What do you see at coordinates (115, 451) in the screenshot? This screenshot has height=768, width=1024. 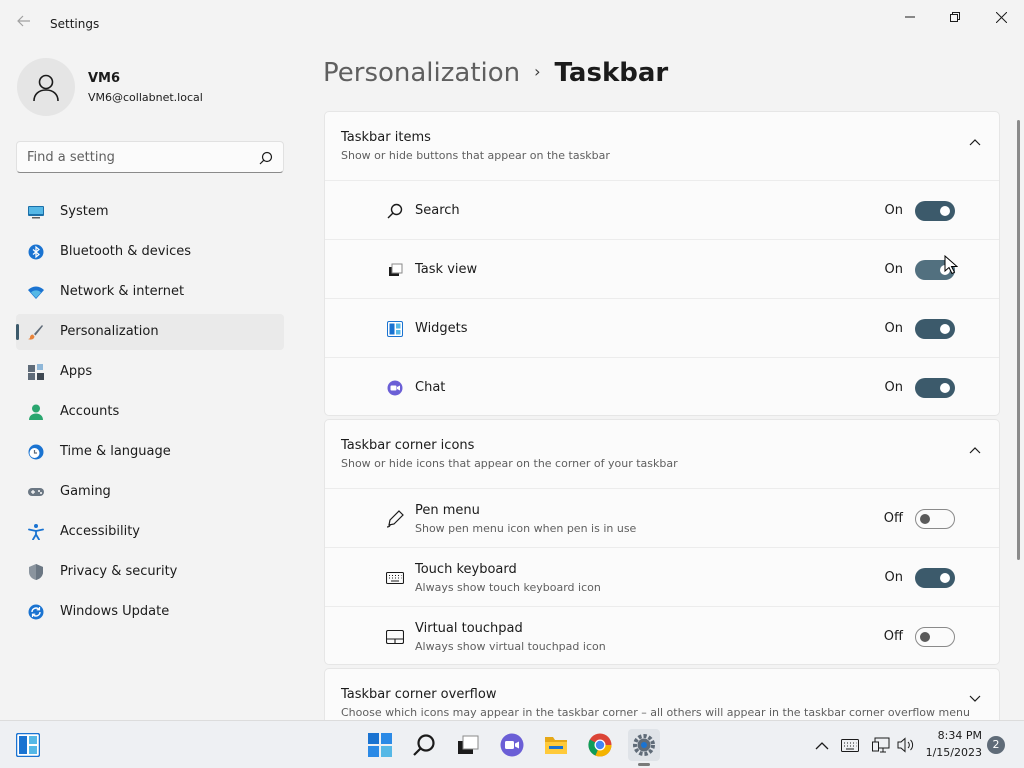 I see `sidebar-item-label: Time & language` at bounding box center [115, 451].